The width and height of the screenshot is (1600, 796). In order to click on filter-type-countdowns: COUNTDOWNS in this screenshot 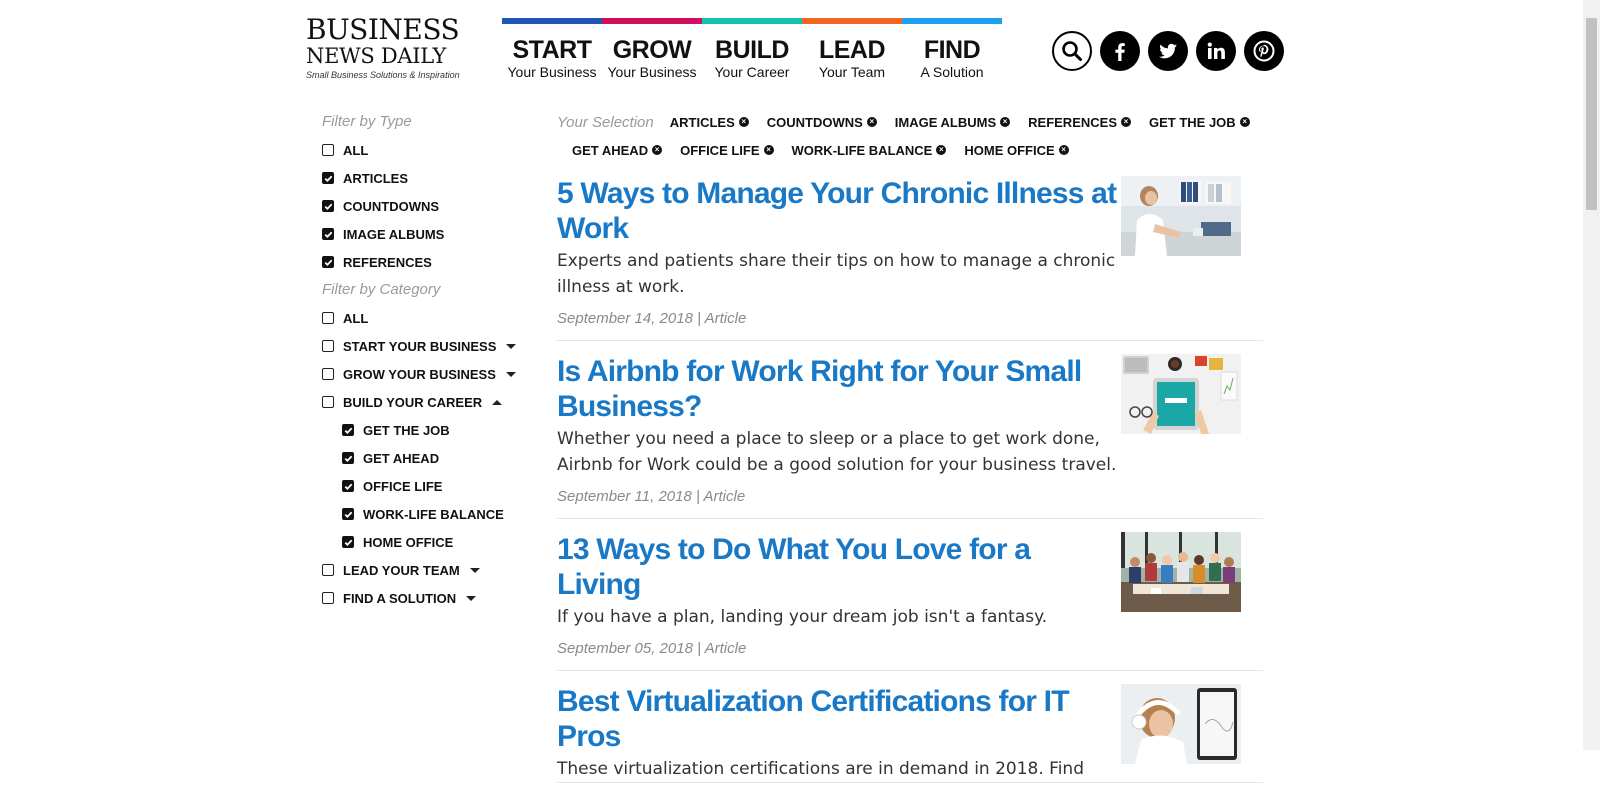, I will do `click(422, 206)`.